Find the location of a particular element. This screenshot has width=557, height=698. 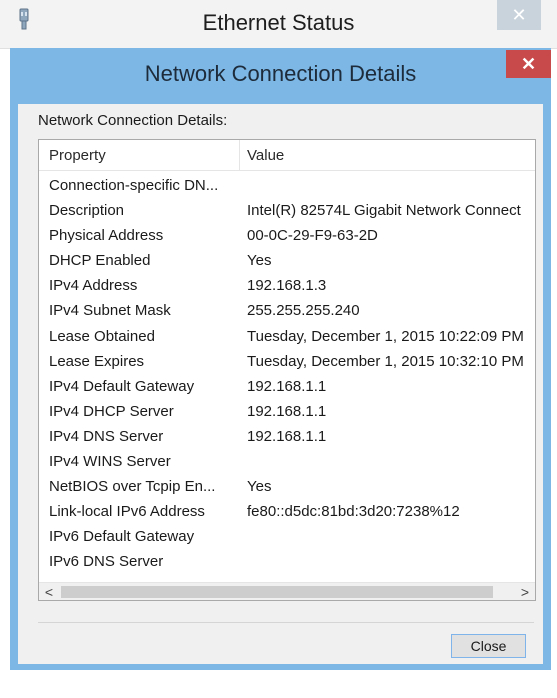

window-title: Ethernet Status is located at coordinates (278, 22).